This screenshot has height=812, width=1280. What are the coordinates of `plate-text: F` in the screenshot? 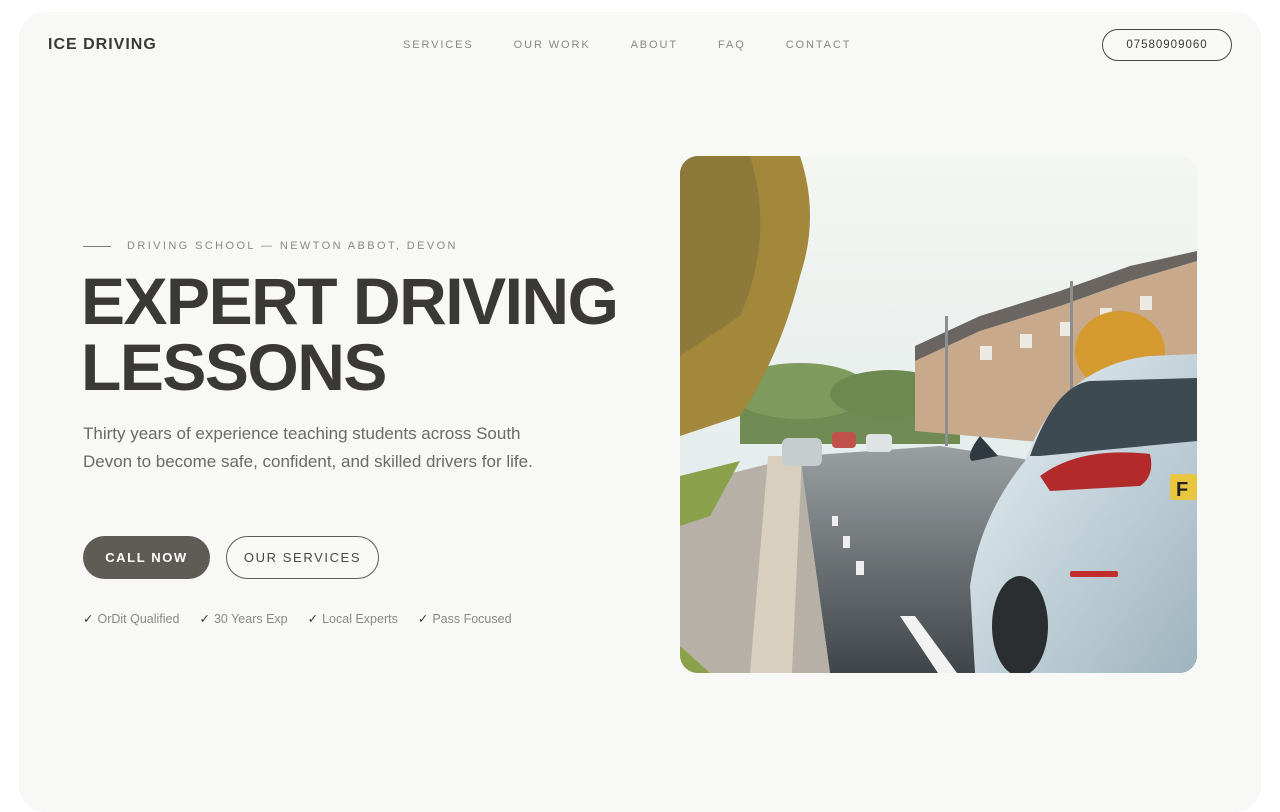 It's located at (1182, 490).